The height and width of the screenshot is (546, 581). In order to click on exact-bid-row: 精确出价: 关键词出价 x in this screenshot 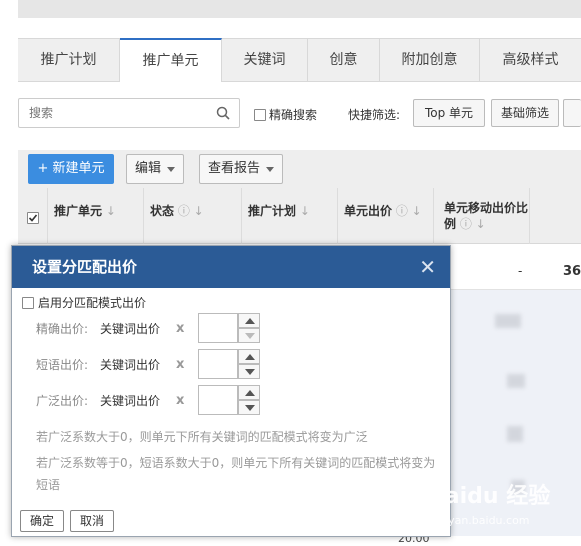, I will do `click(148, 328)`.